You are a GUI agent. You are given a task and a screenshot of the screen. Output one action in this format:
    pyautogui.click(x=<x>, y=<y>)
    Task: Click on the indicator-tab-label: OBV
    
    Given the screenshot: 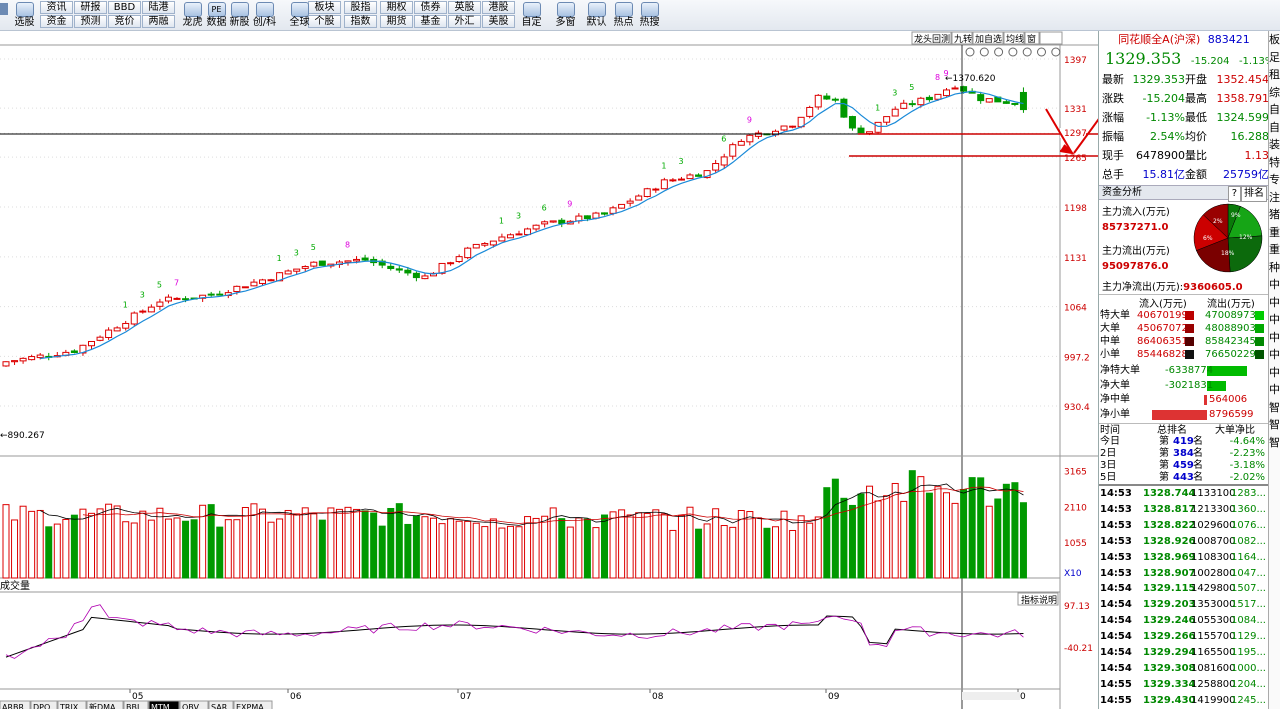 What is the action you would take?
    pyautogui.click(x=191, y=706)
    